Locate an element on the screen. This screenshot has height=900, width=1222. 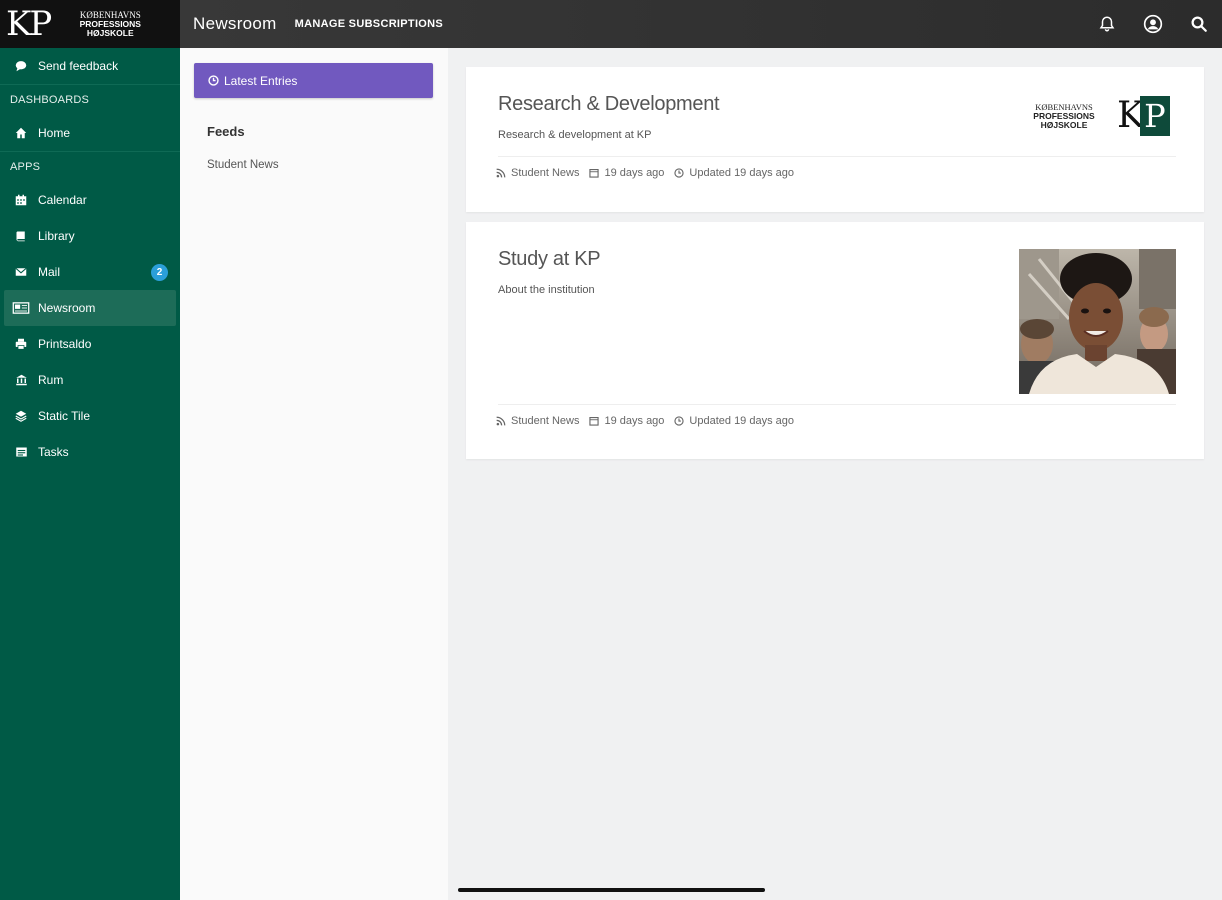
newspaper-icon is located at coordinates (21, 308).